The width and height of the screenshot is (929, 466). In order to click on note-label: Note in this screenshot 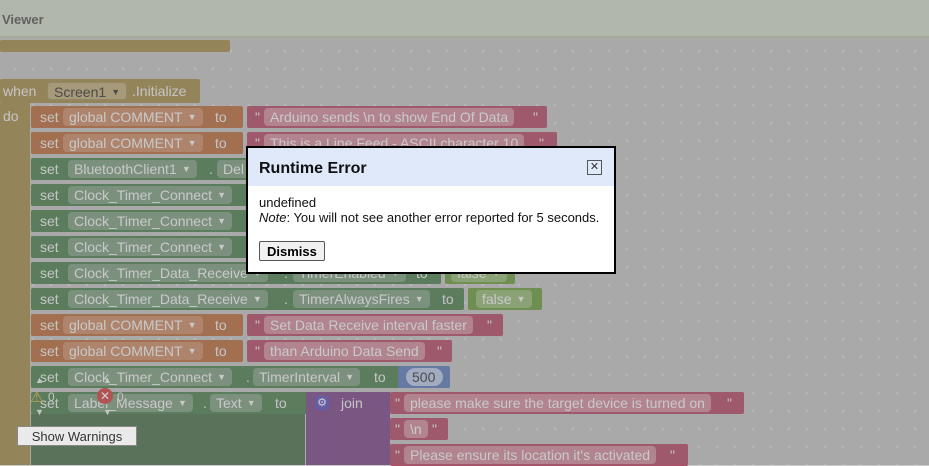, I will do `click(273, 217)`.